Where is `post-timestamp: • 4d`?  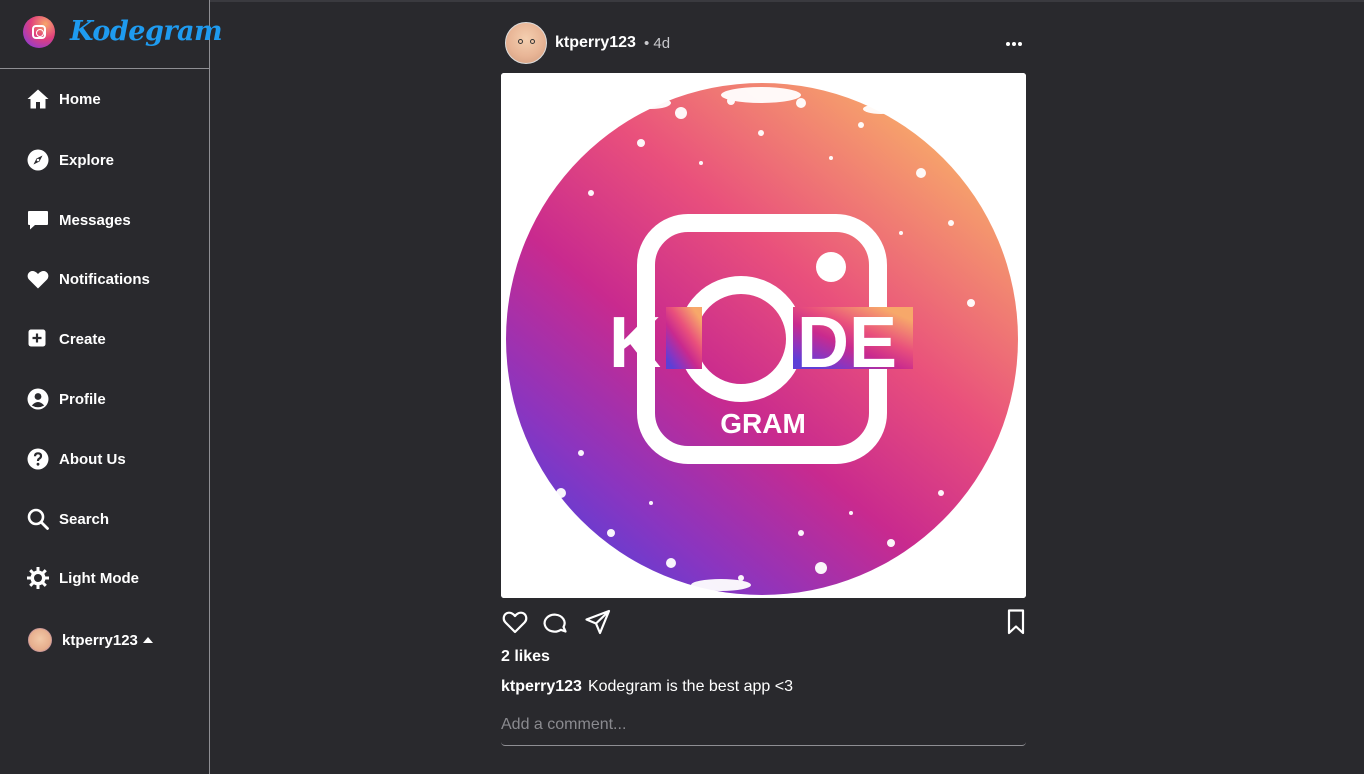 post-timestamp: • 4d is located at coordinates (657, 43).